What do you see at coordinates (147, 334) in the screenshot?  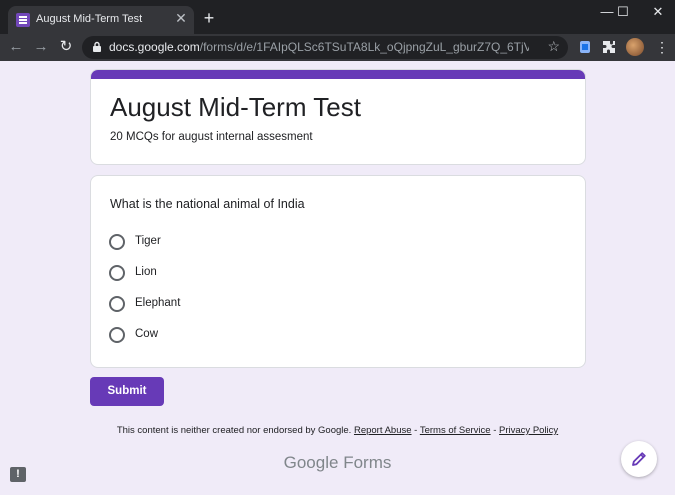 I see `option-label: Cow` at bounding box center [147, 334].